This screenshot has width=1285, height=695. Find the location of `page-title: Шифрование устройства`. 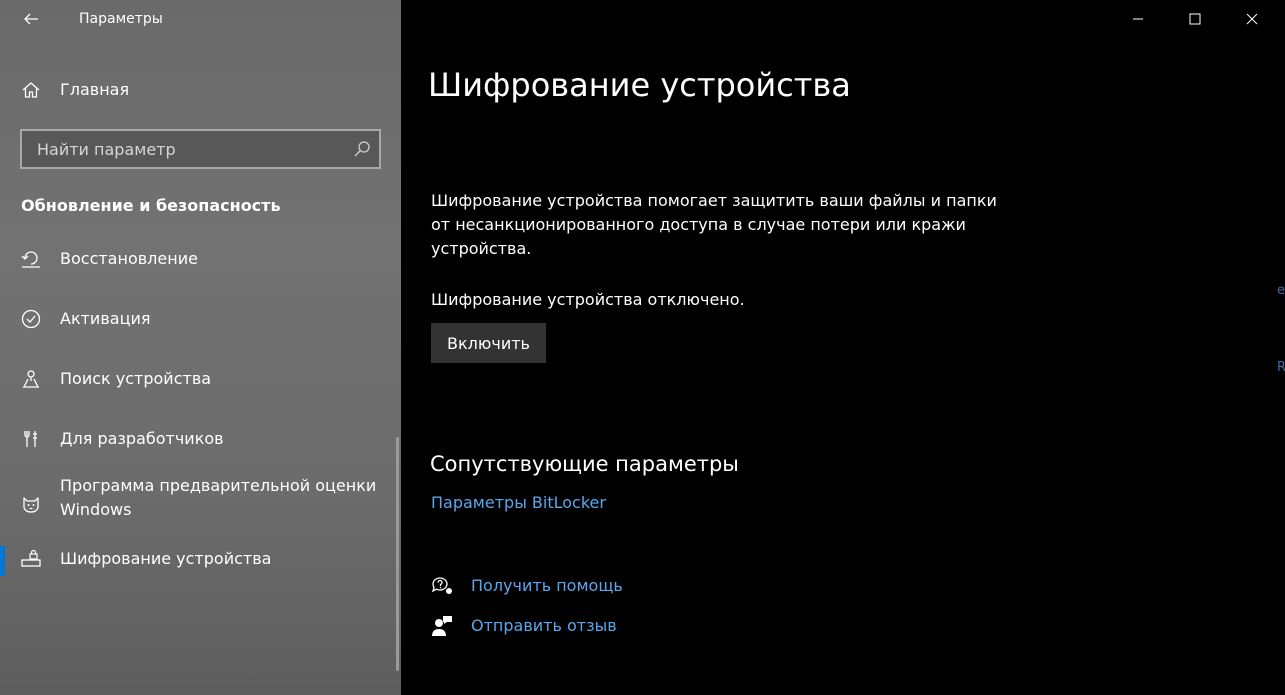

page-title: Шифрование устройства is located at coordinates (639, 85).